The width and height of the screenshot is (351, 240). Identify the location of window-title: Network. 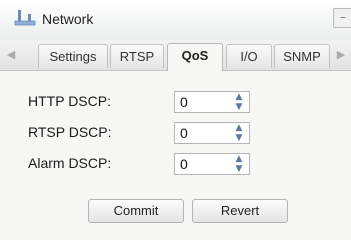
(68, 19).